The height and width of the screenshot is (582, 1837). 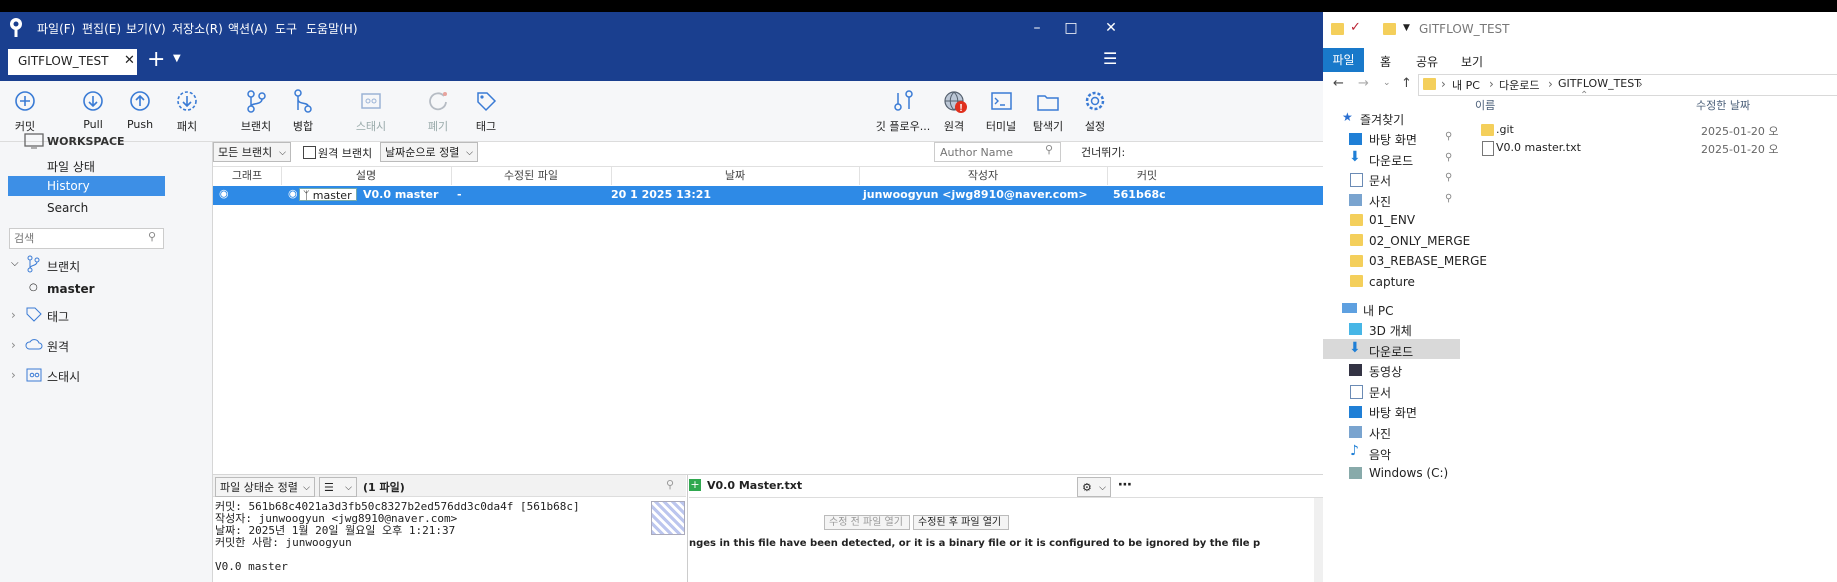 I want to click on more-options-icon: ⋯, so click(x=1125, y=485).